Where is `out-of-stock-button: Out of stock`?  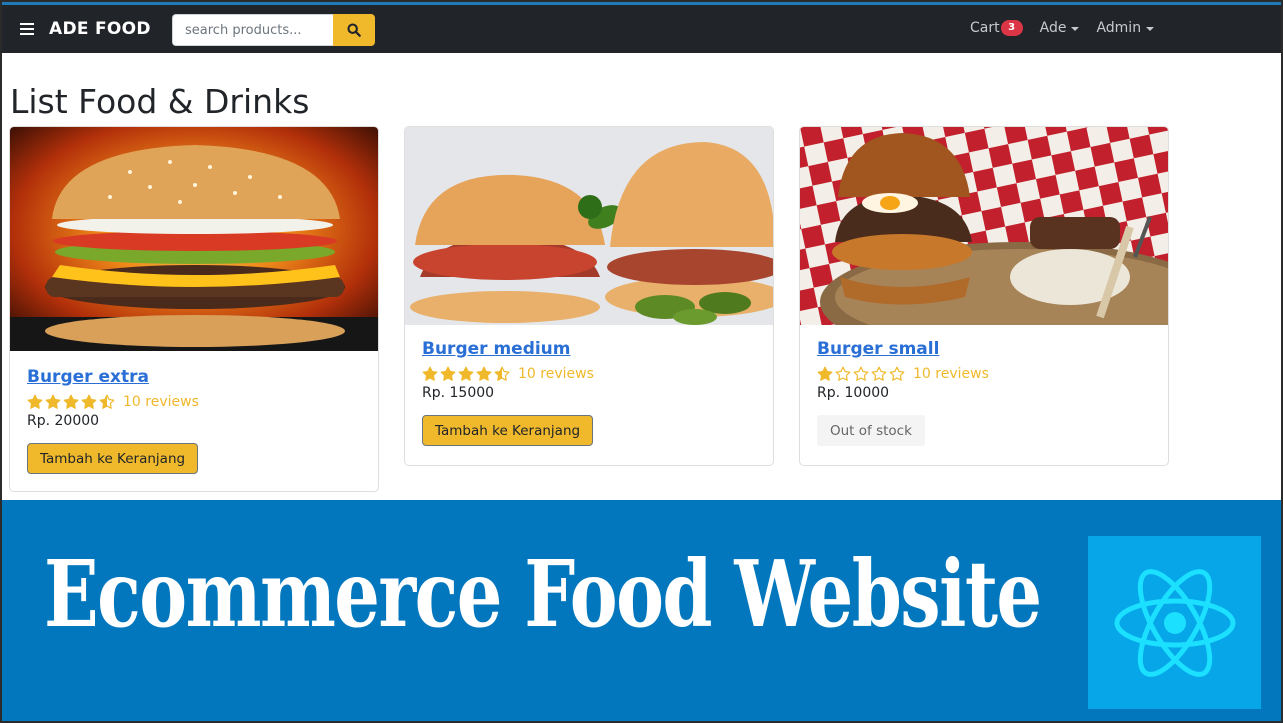 out-of-stock-button: Out of stock is located at coordinates (871, 430).